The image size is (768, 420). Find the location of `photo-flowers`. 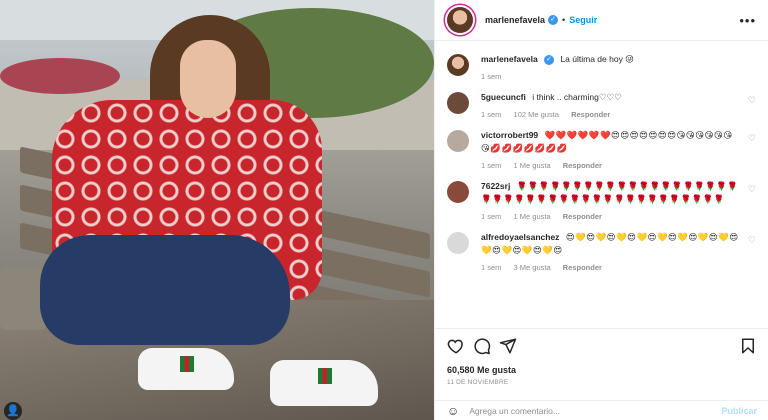

photo-flowers is located at coordinates (60, 76).